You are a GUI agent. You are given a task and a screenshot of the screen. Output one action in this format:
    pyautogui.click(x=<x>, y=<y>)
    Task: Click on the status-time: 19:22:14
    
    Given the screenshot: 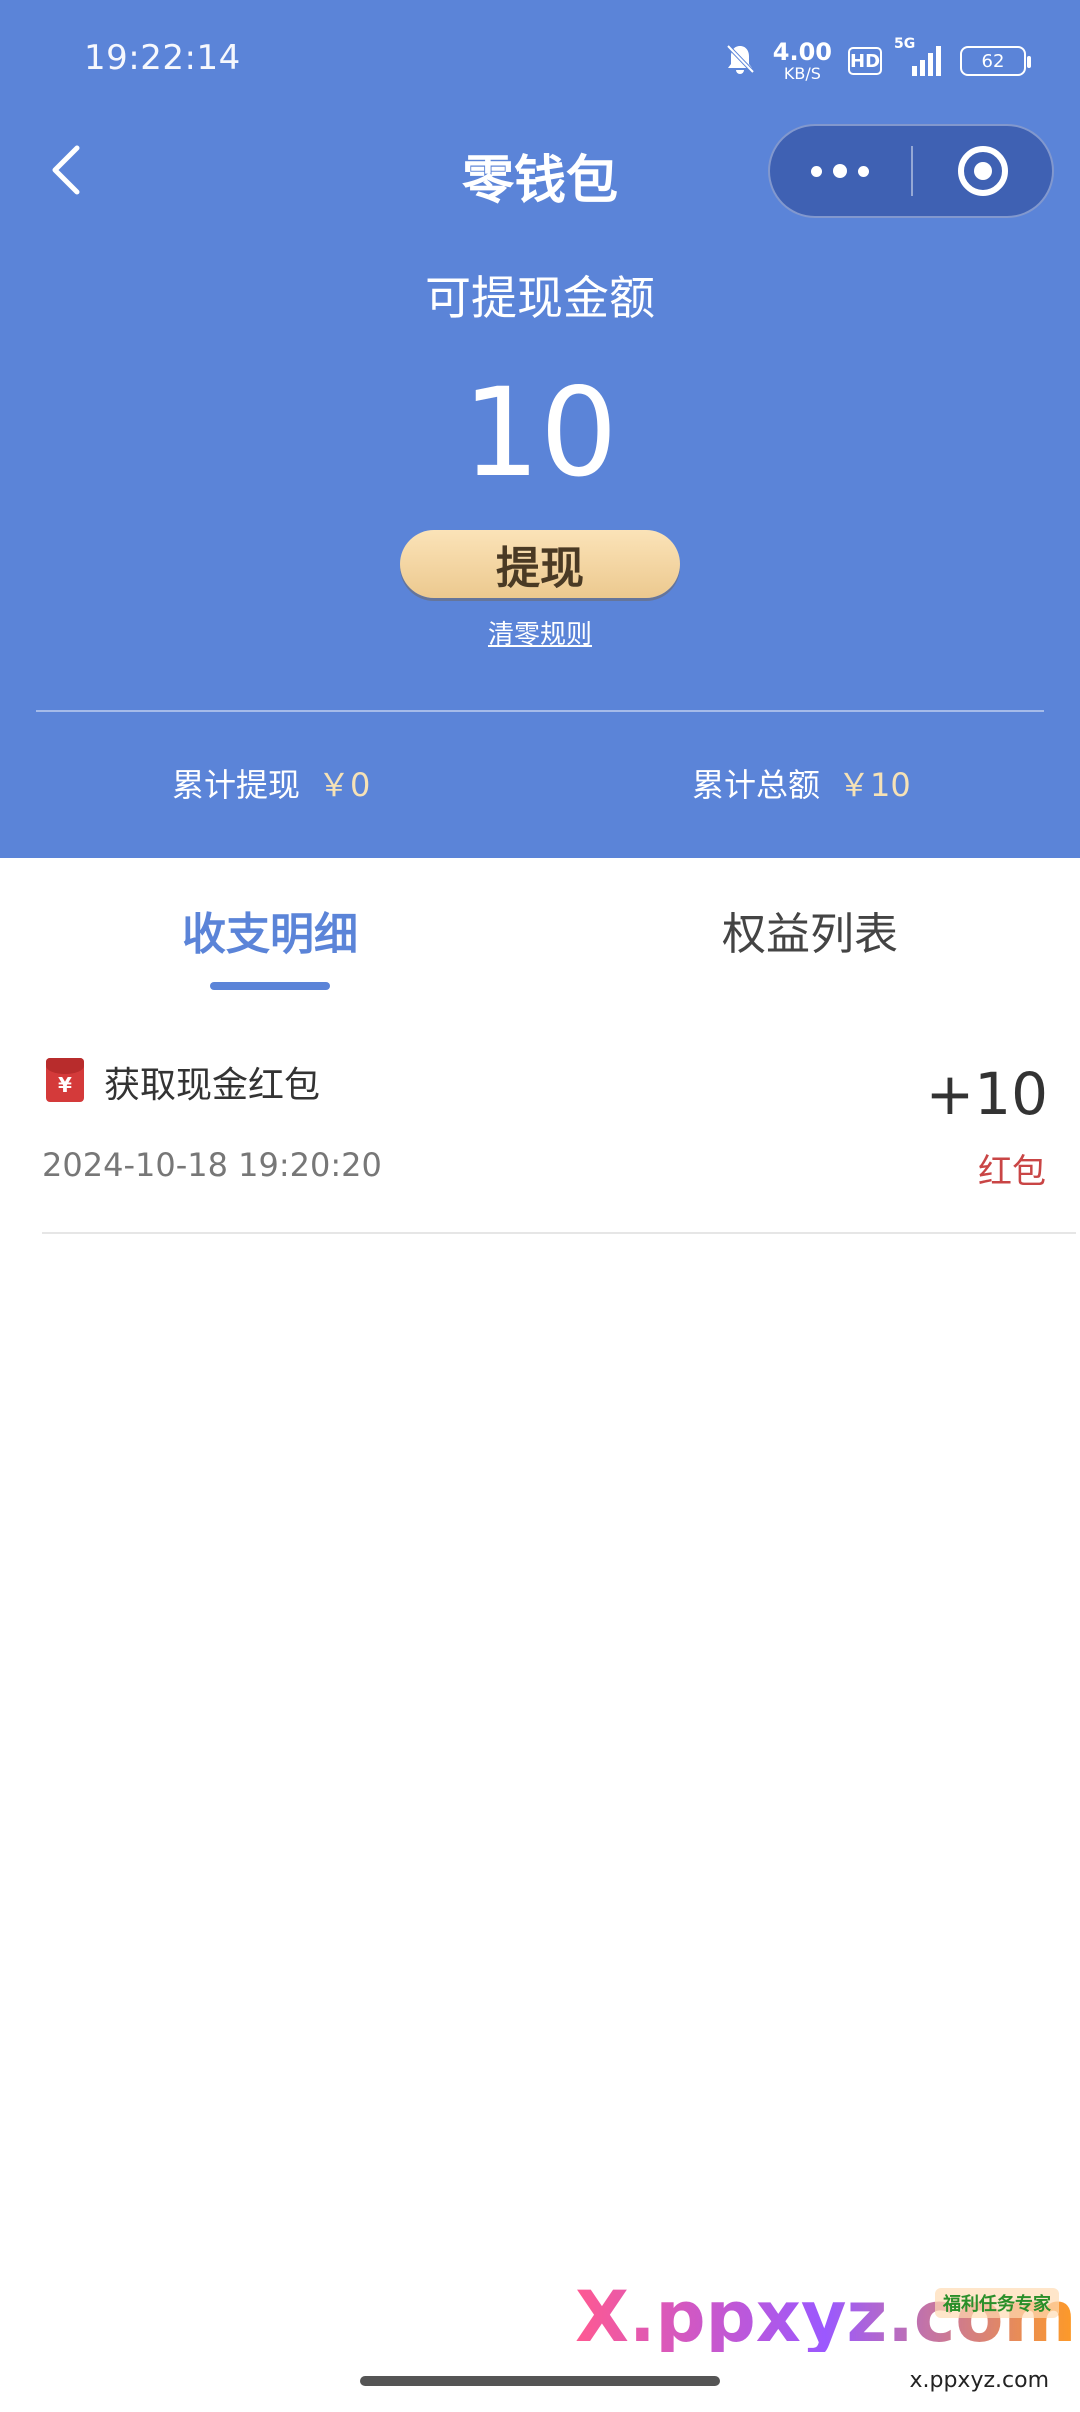 What is the action you would take?
    pyautogui.click(x=162, y=58)
    